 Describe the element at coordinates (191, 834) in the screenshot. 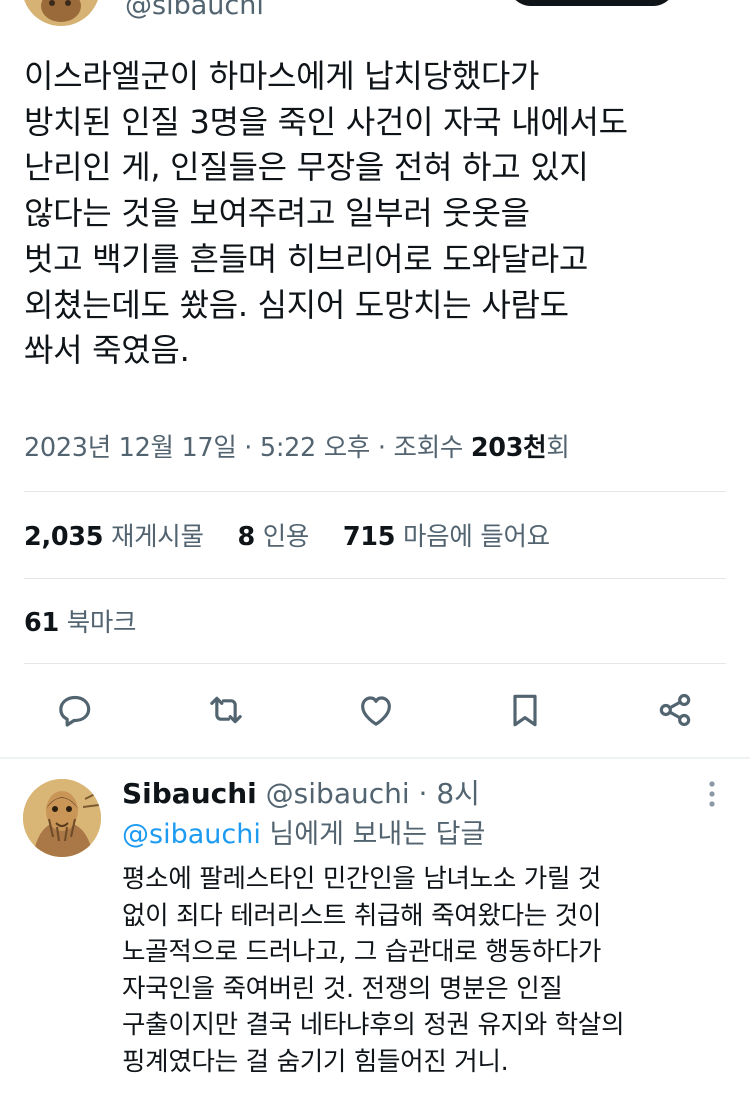

I see `replying-to-mention: @sibauchi` at that location.